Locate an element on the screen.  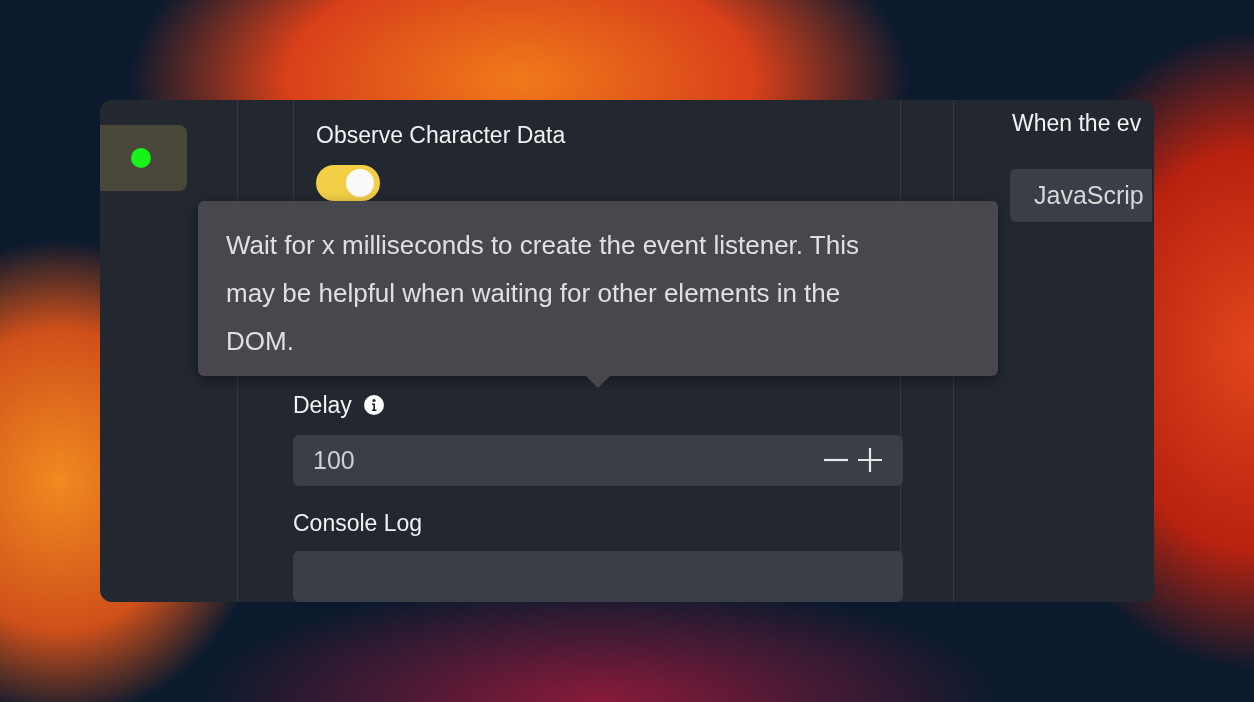
observe-label: Observe Character Data is located at coordinates (441, 135).